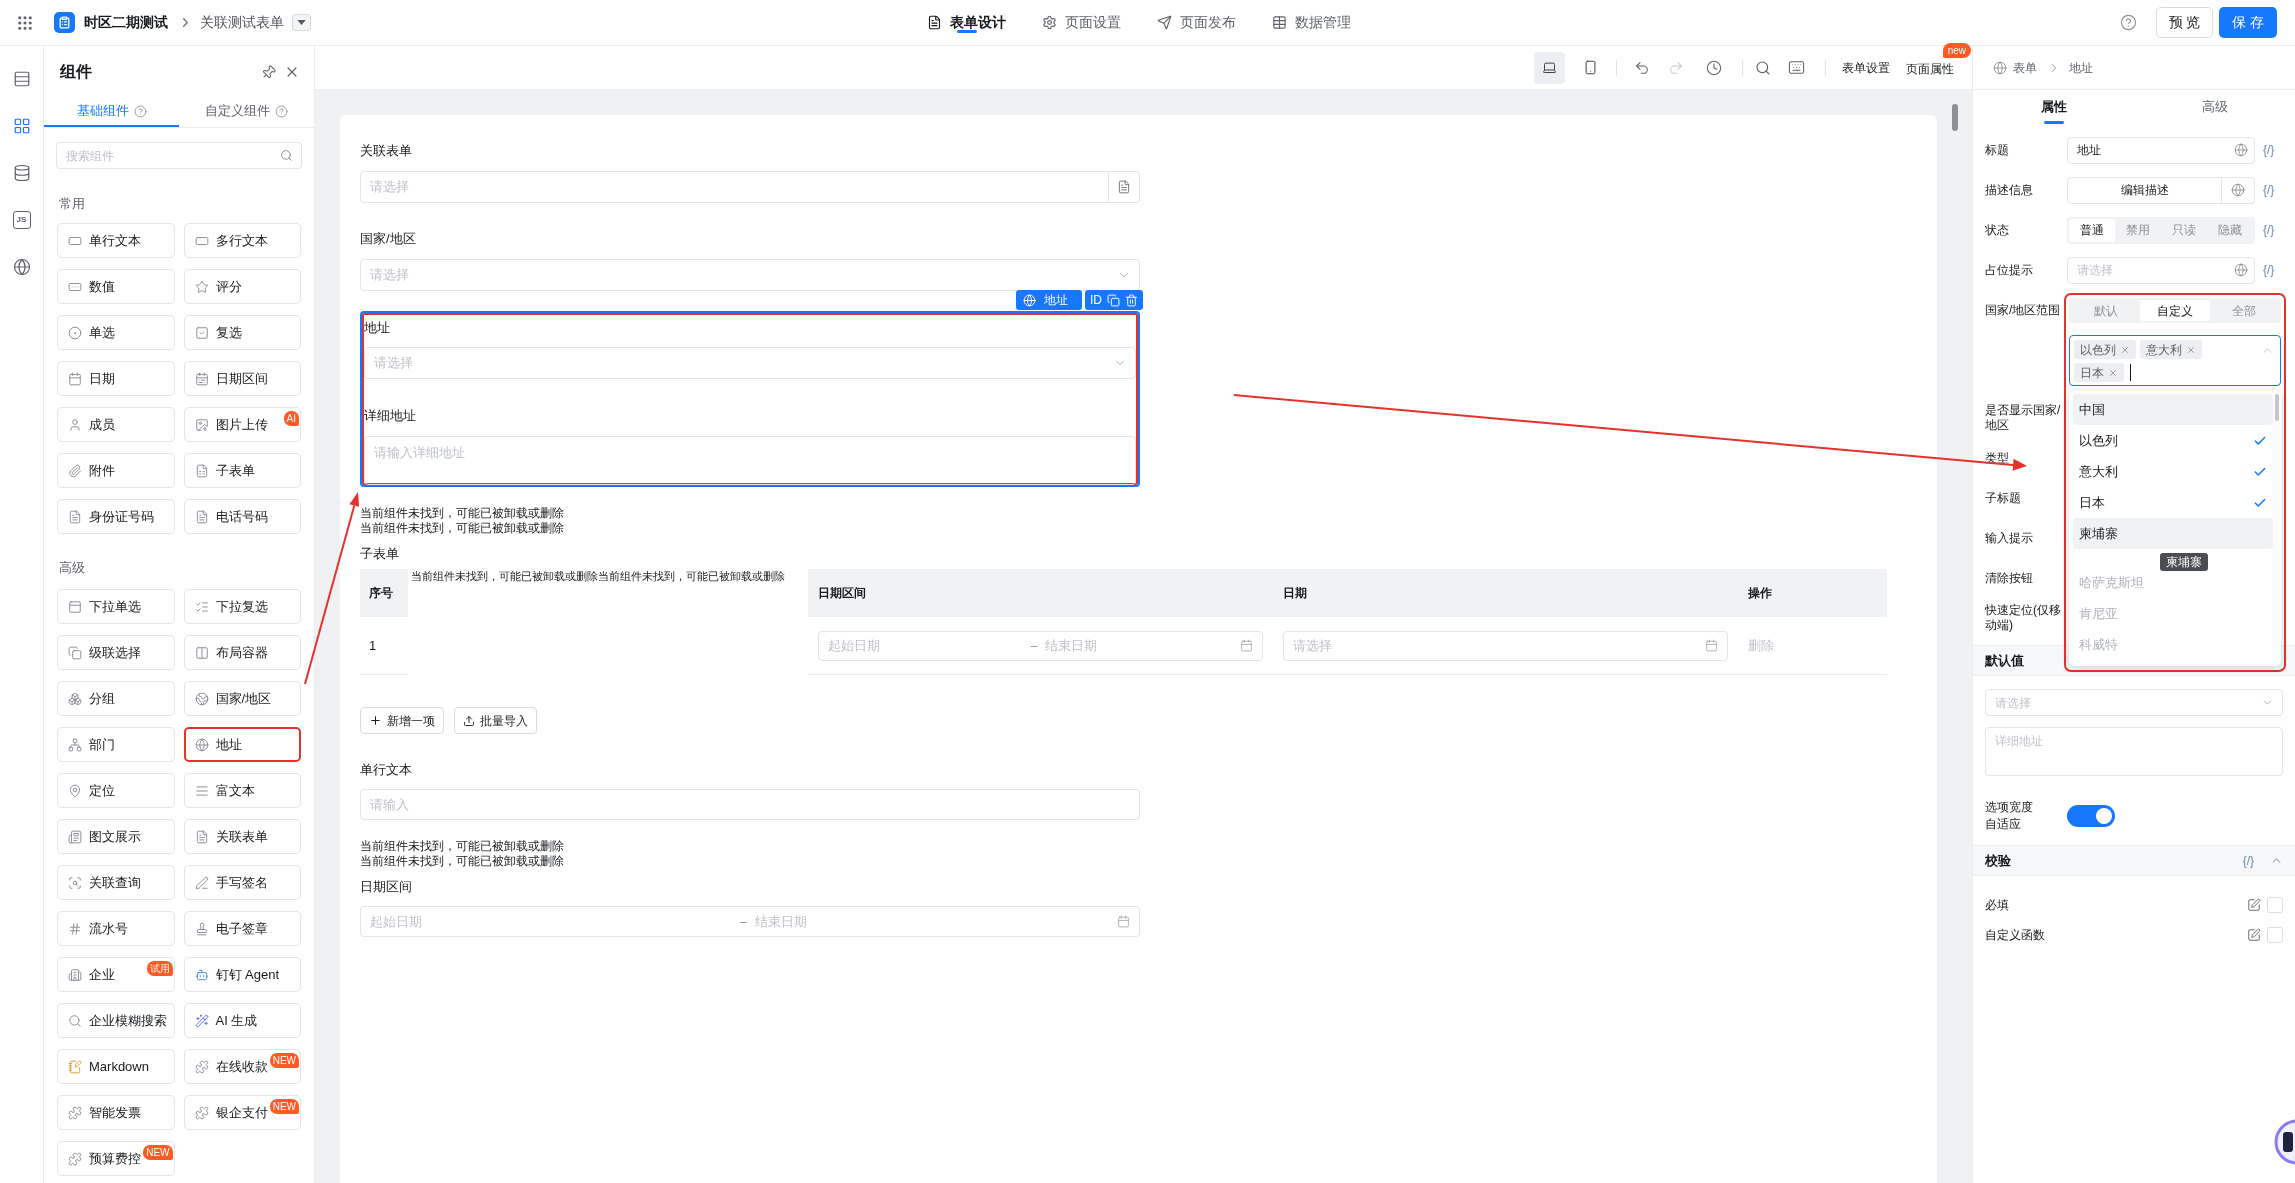 Image resolution: width=2295 pixels, height=1183 pixels. I want to click on selected-tag: 以色列, so click(2105, 349).